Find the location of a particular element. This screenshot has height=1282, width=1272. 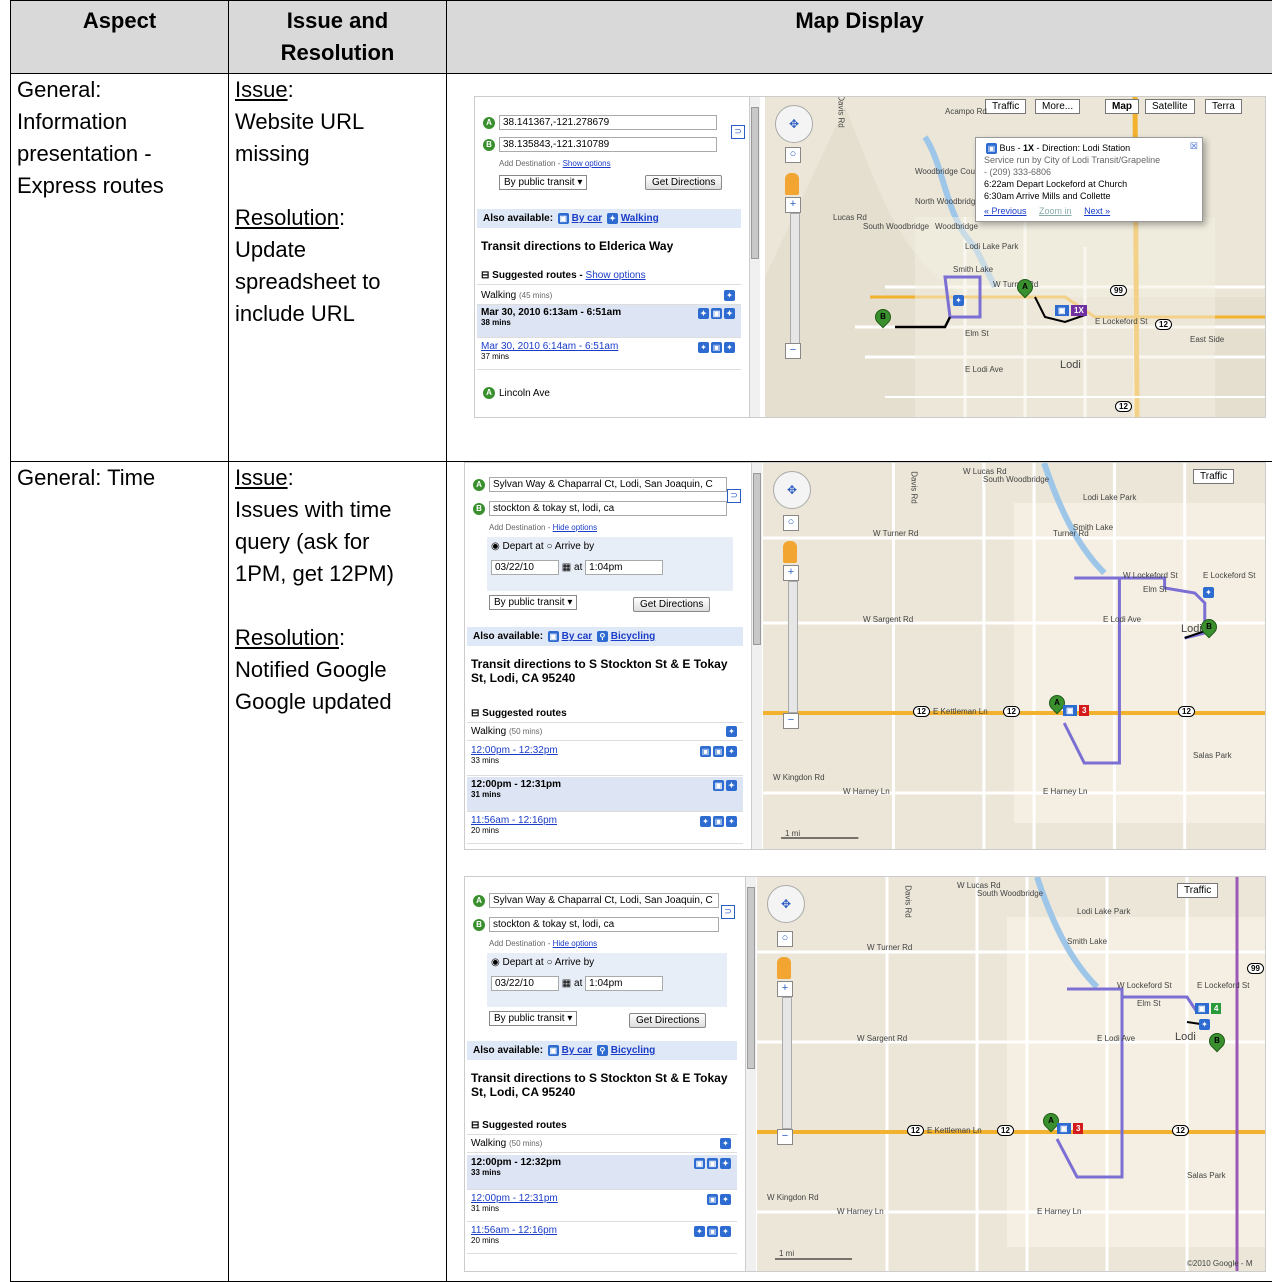

zoom-in-link: Zoom in is located at coordinates (1055, 211).